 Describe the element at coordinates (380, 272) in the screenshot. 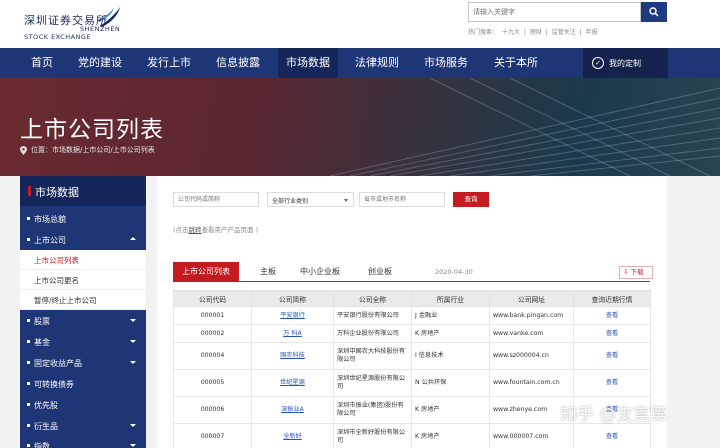

I see `tab-chinext: 创业板` at that location.